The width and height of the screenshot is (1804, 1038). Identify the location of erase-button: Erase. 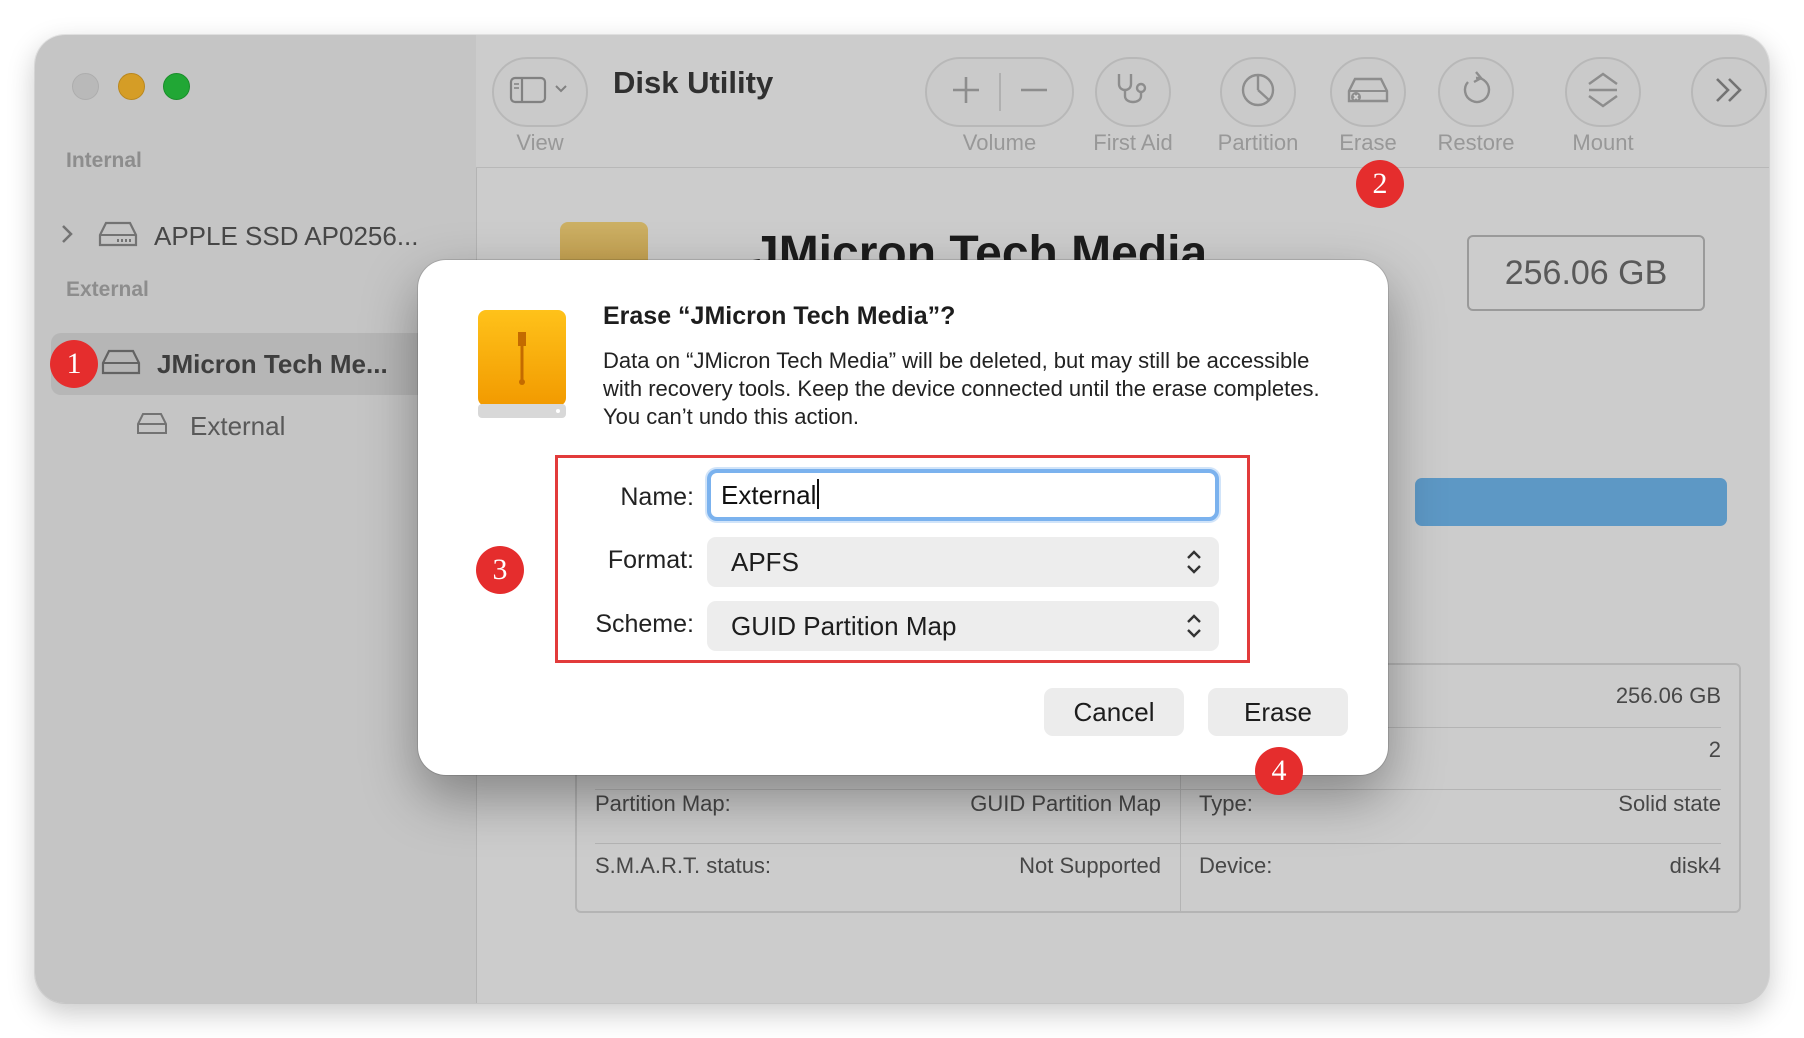
(1278, 712).